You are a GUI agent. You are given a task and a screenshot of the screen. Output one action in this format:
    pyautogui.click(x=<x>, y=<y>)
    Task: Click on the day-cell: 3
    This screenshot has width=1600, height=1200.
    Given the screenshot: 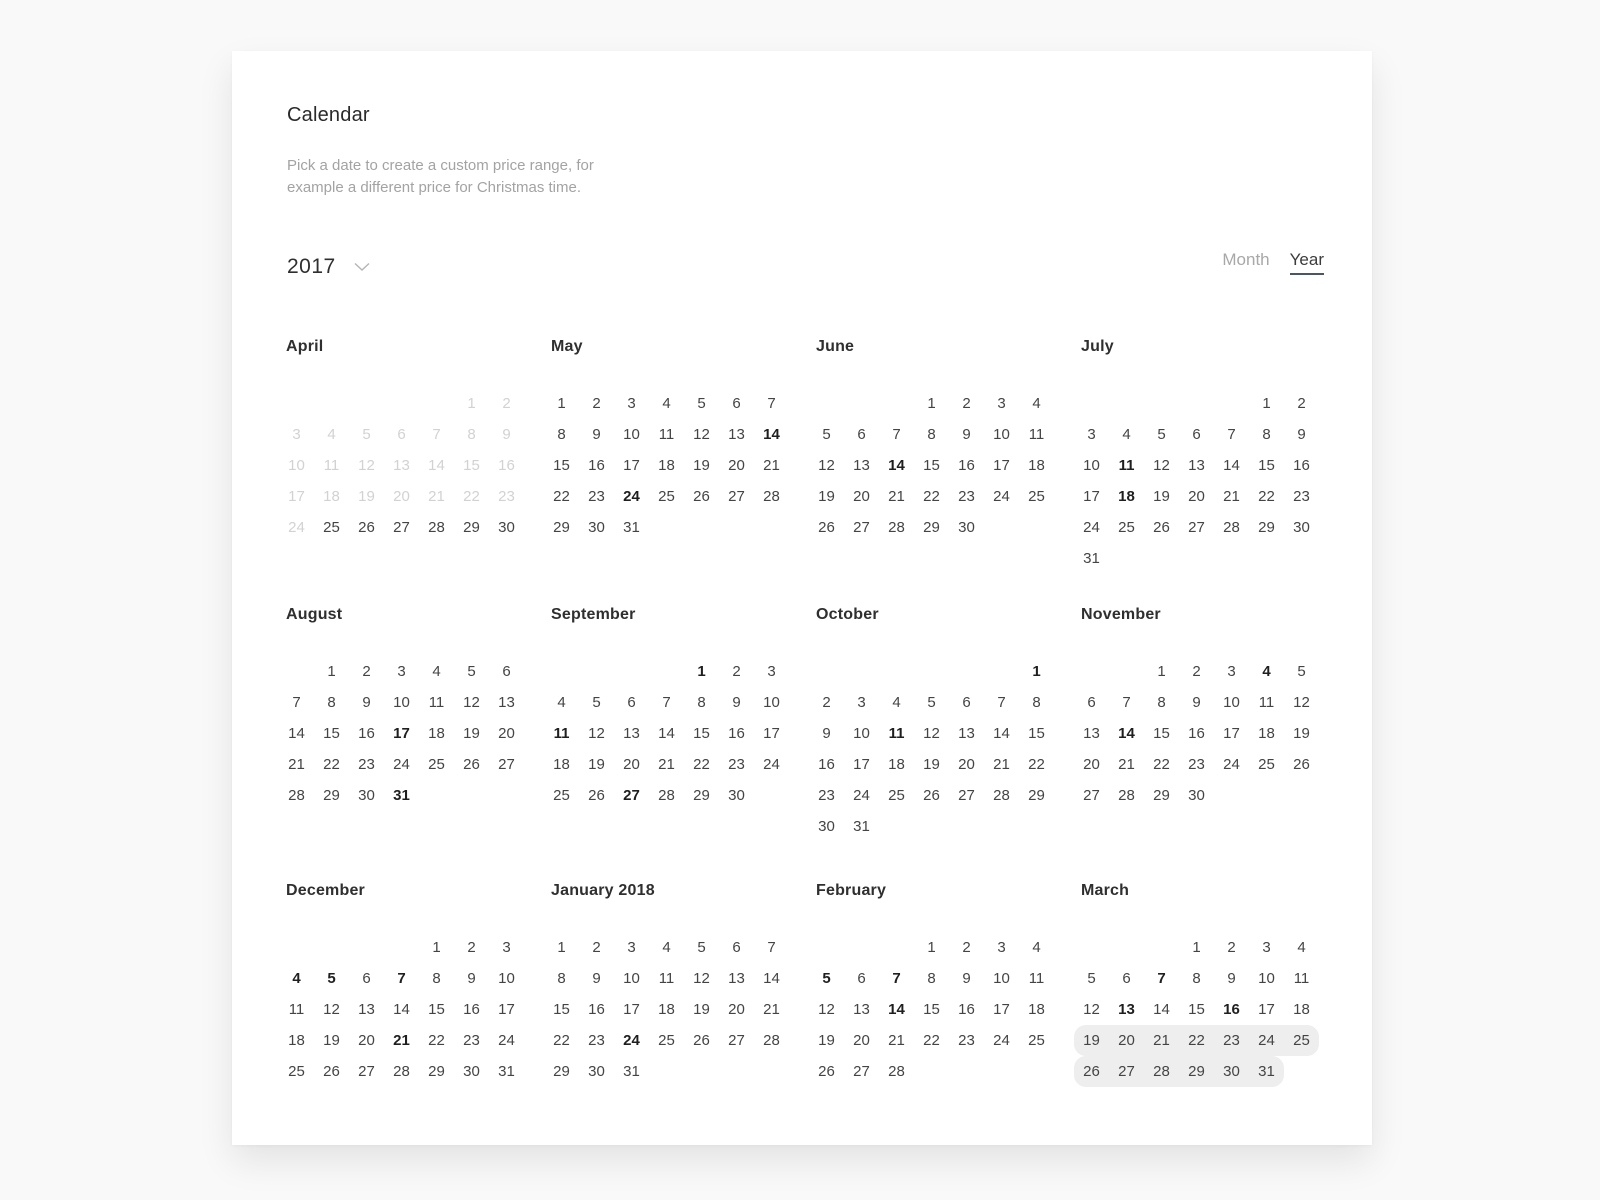 What is the action you would take?
    pyautogui.click(x=1266, y=947)
    